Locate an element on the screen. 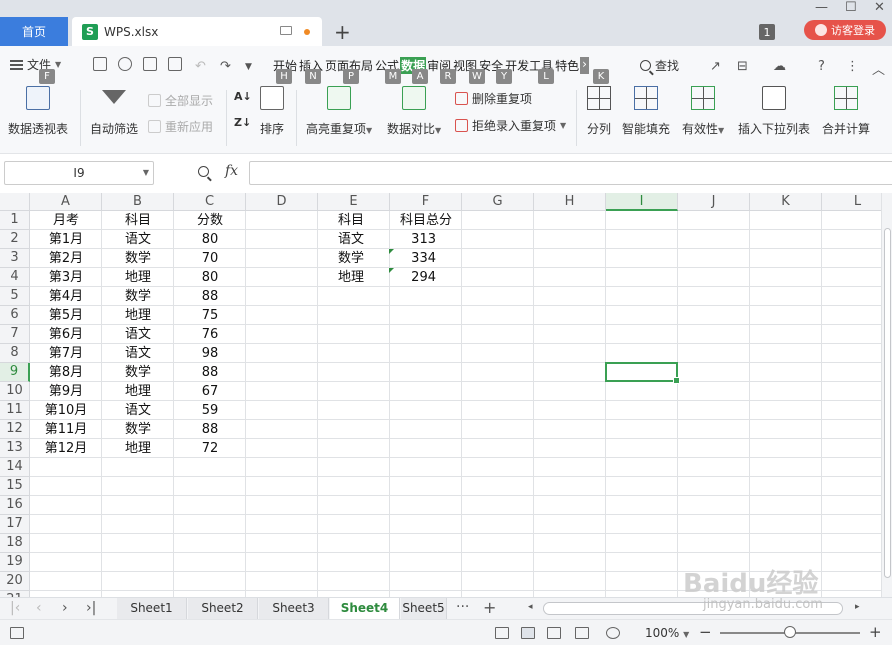 This screenshot has height=645, width=892. row-header-7: 7 is located at coordinates (15, 334).